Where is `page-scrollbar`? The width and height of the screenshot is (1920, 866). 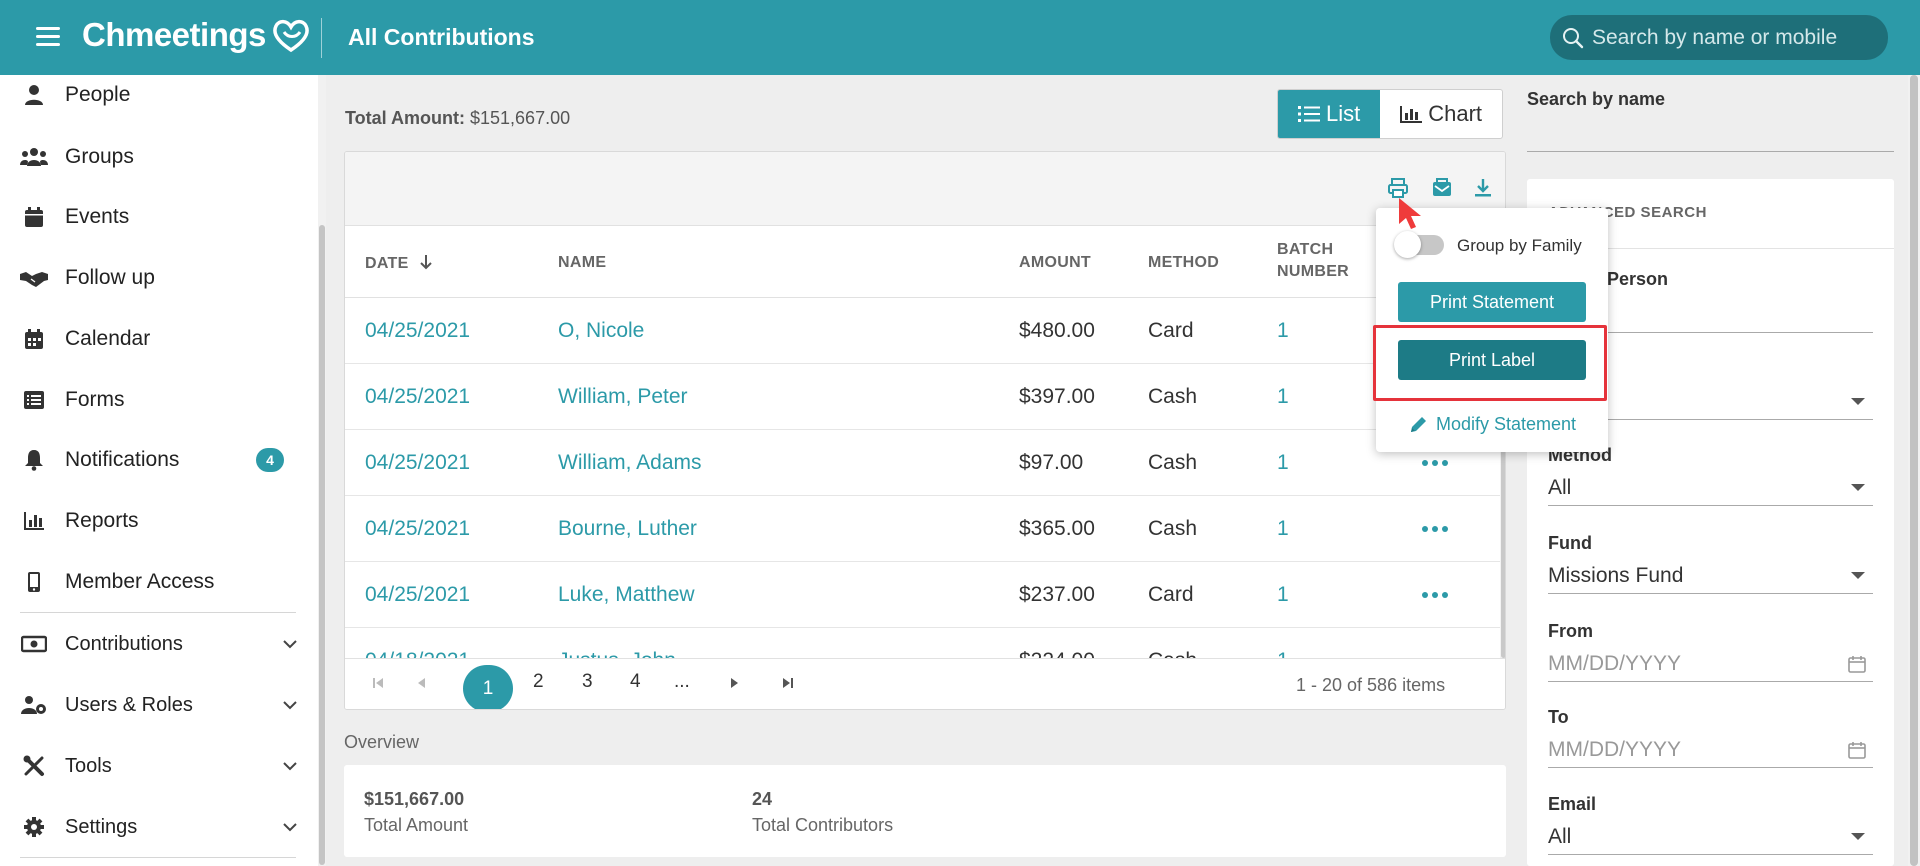 page-scrollbar is located at coordinates (1914, 470).